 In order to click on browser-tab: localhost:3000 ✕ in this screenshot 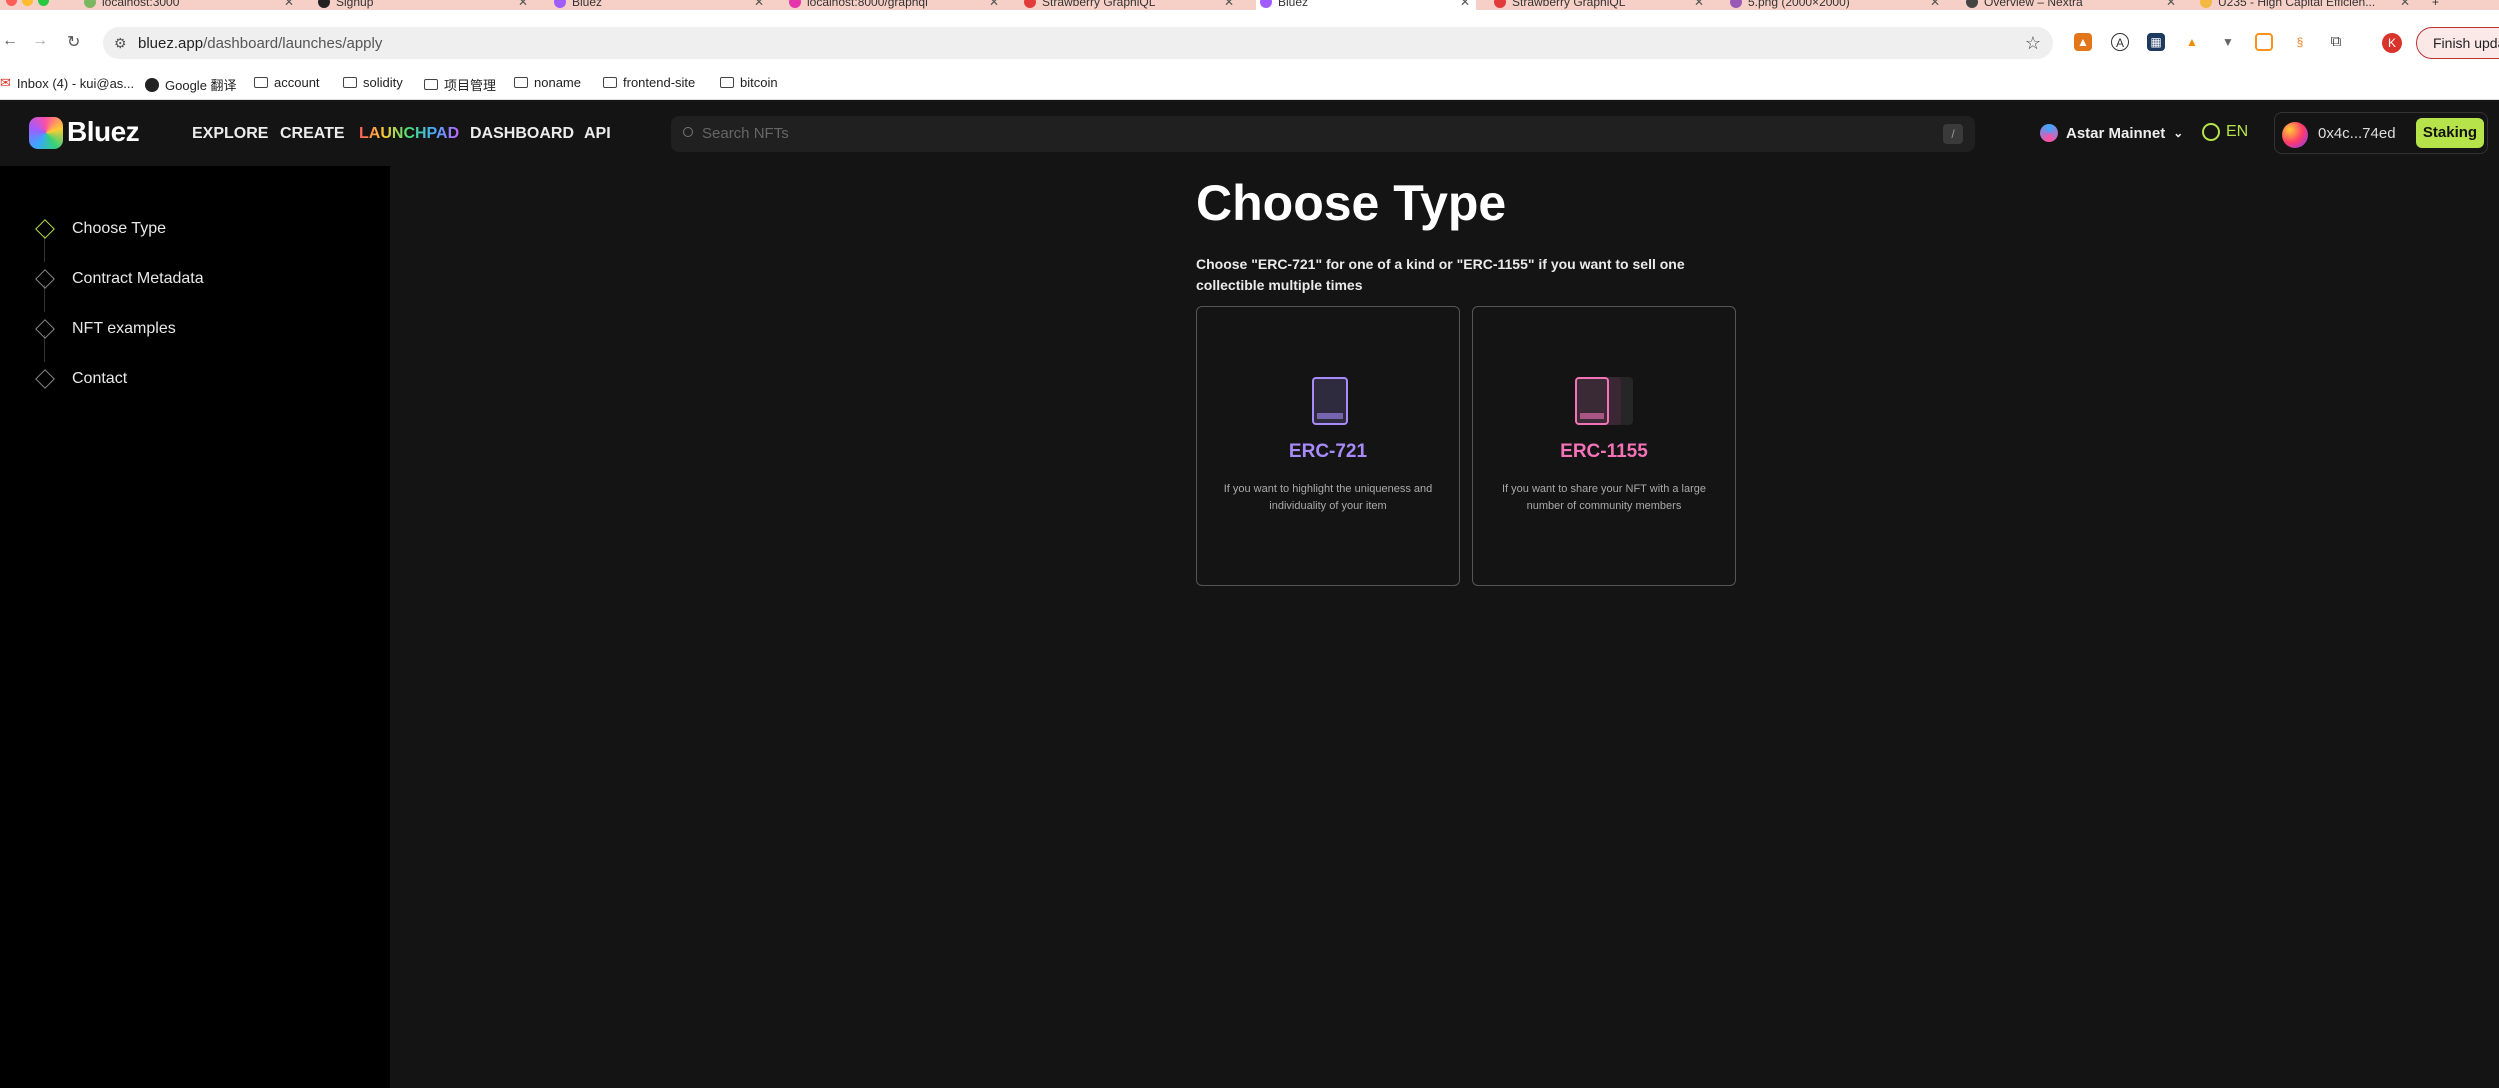, I will do `click(189, 5)`.